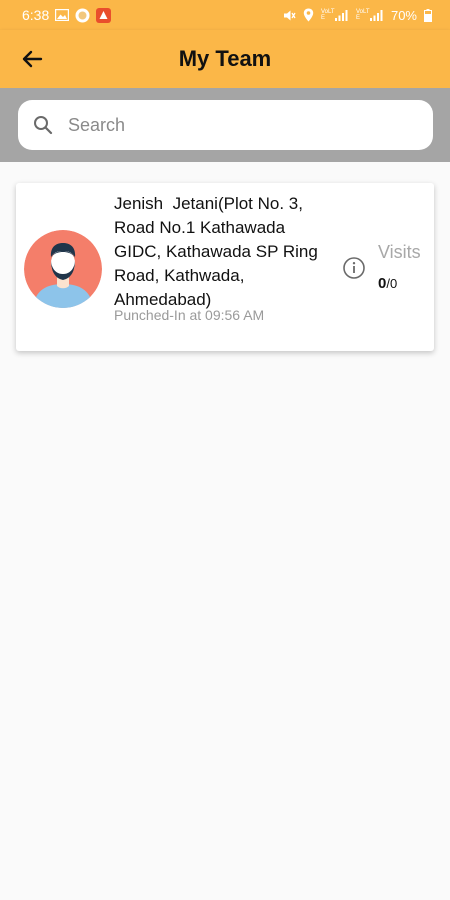 Image resolution: width=450 pixels, height=900 pixels. Describe the element at coordinates (289, 15) in the screenshot. I see `mute-icon` at that location.